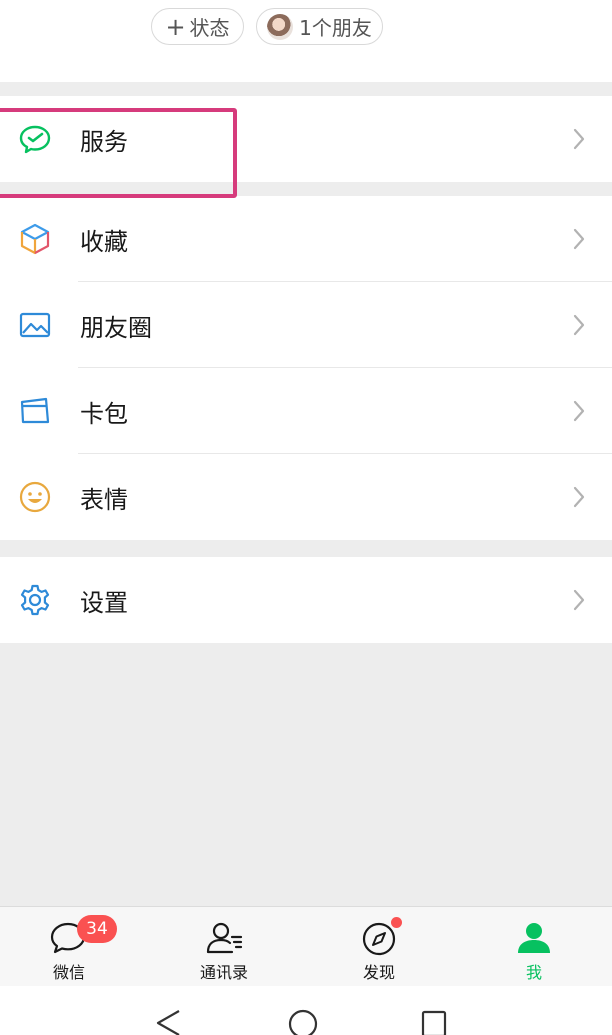 This screenshot has width=612, height=1035. I want to click on card-icon, so click(35, 411).